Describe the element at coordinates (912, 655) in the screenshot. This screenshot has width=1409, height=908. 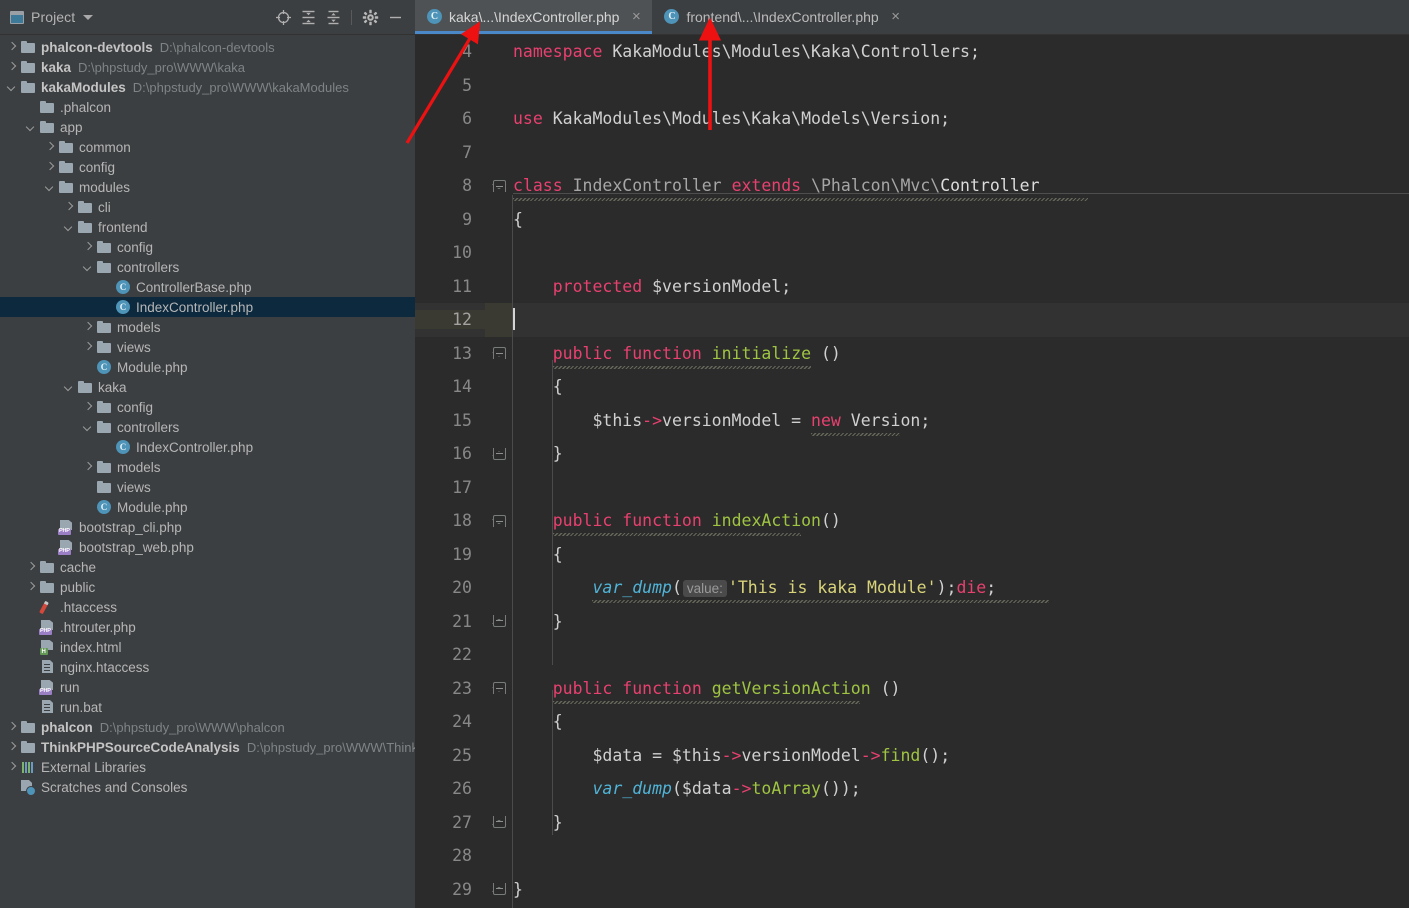
I see `code-line-22: 22` at that location.